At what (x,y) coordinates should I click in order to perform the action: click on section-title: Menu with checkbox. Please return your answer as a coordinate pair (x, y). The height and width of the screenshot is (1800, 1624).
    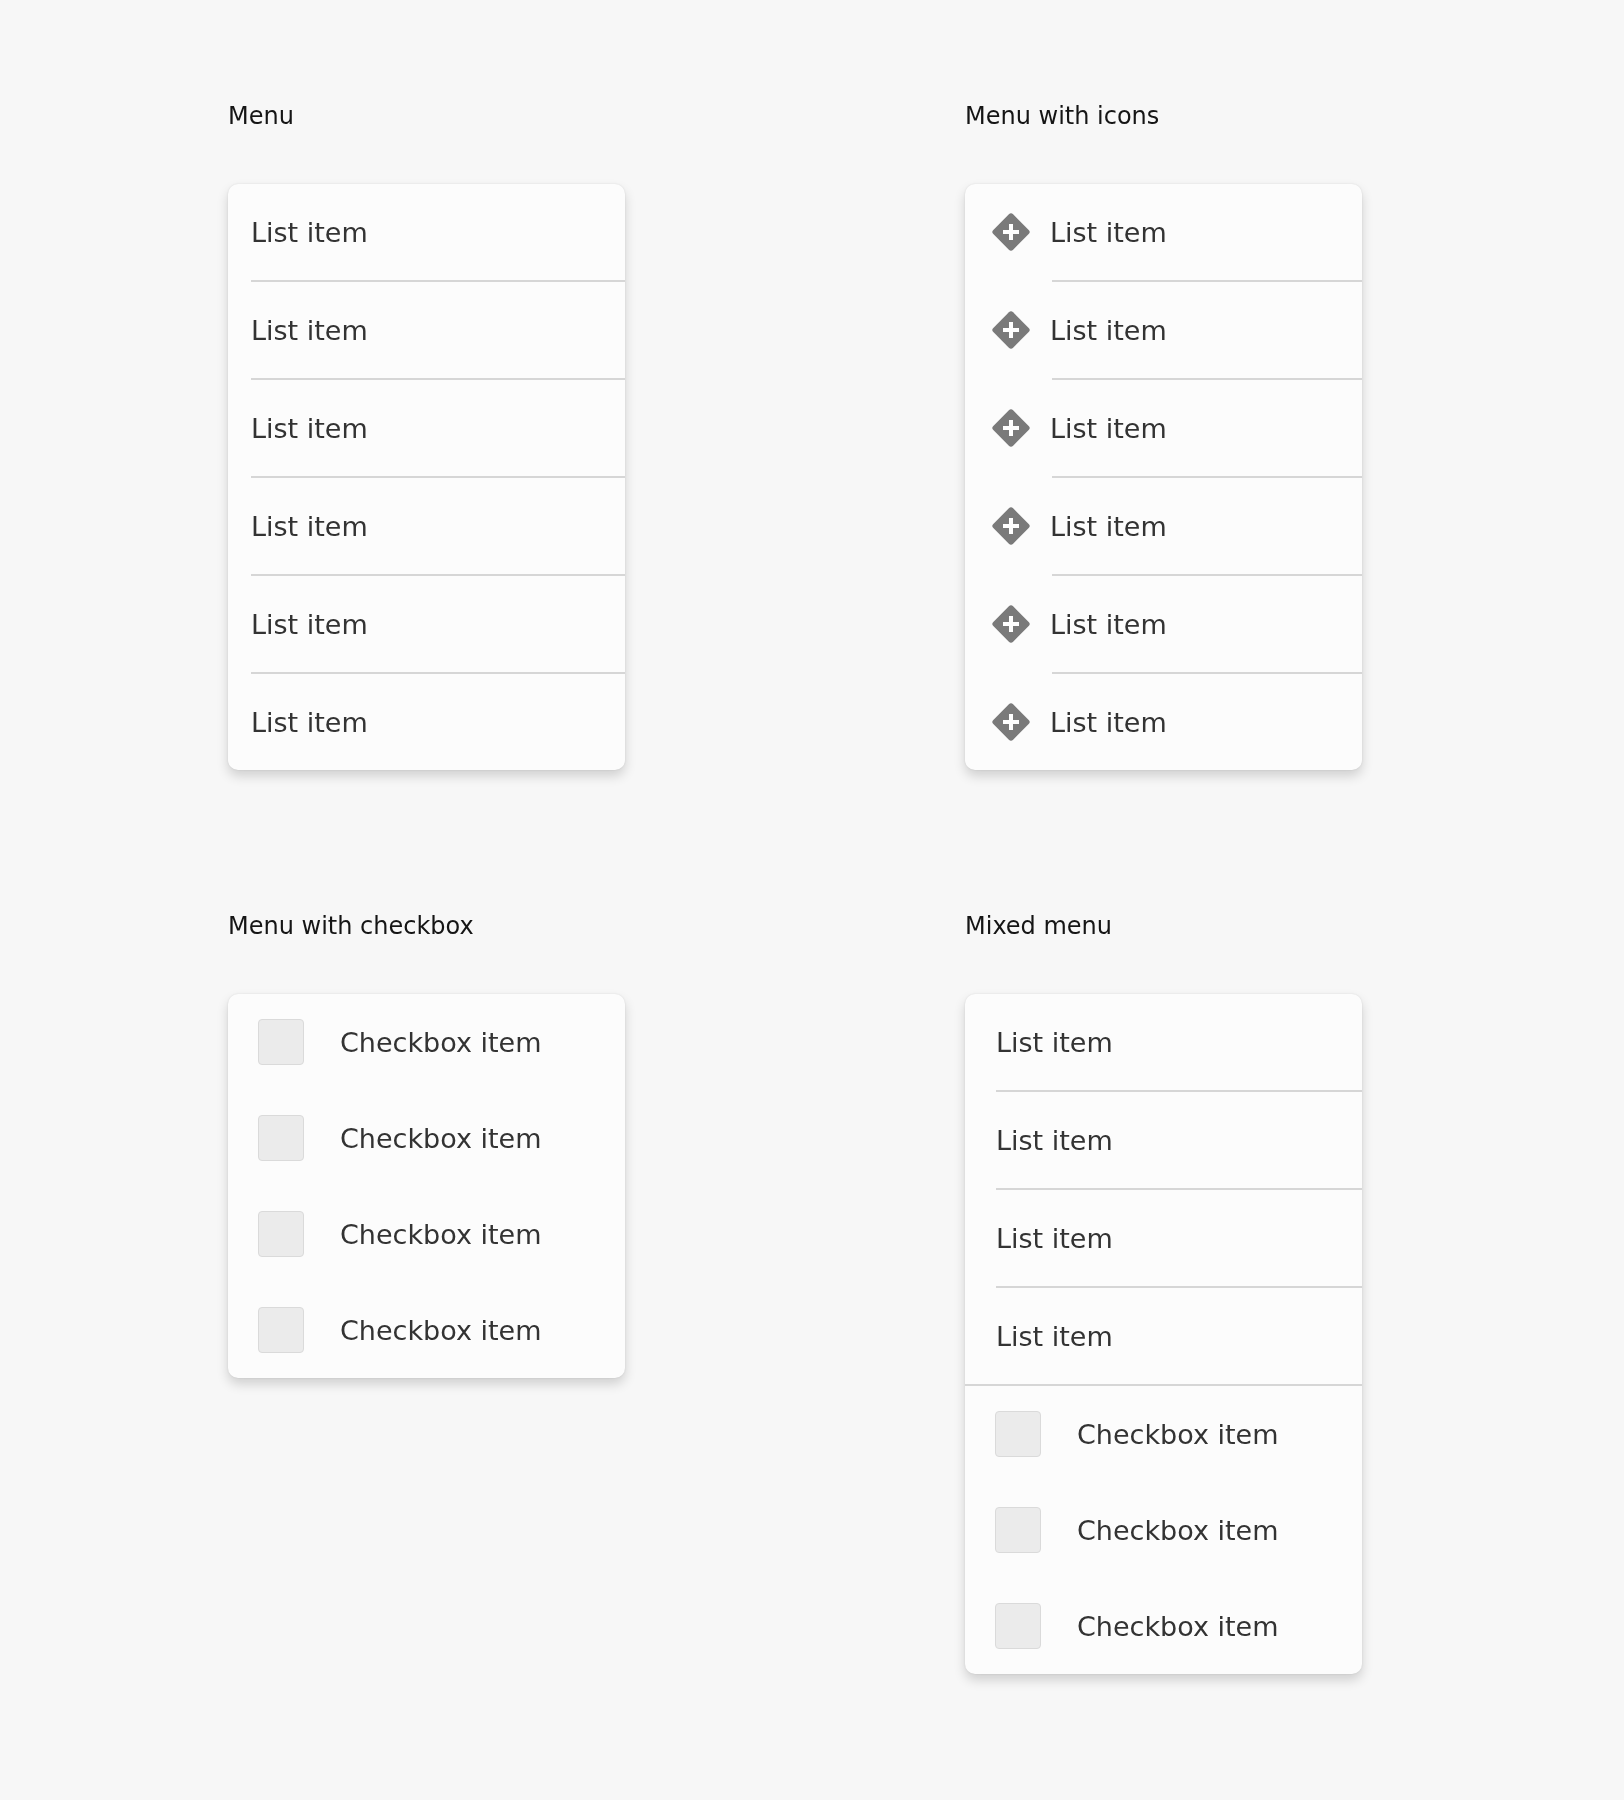
    Looking at the image, I should click on (351, 926).